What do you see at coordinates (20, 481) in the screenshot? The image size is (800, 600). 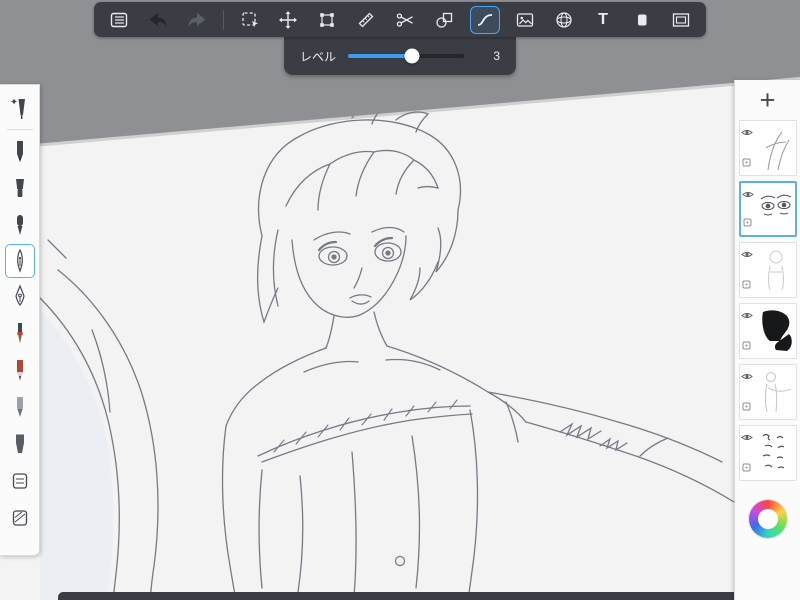 I see `tool-material-a` at bounding box center [20, 481].